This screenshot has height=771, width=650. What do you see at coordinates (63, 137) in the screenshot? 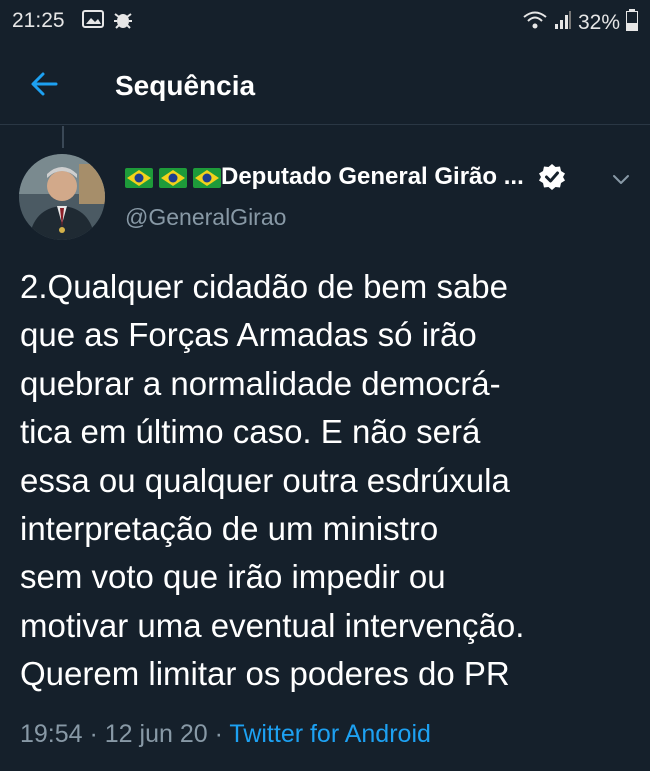
I see `thread-connector-line` at bounding box center [63, 137].